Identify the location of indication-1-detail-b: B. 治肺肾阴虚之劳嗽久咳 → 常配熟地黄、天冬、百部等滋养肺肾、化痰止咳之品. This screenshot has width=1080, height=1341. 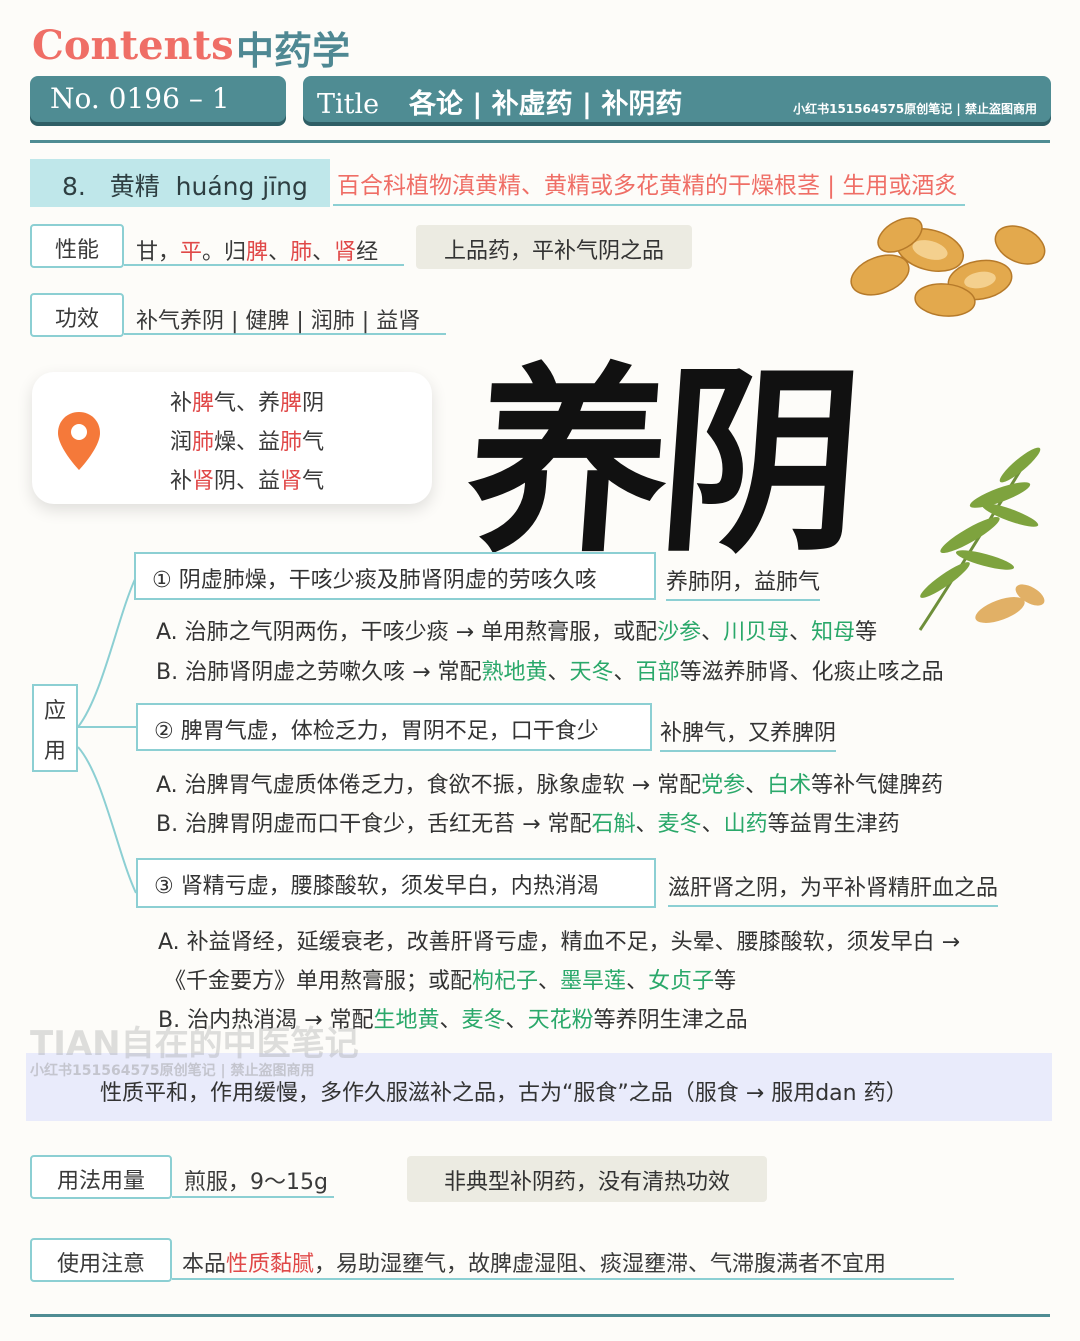
(550, 670).